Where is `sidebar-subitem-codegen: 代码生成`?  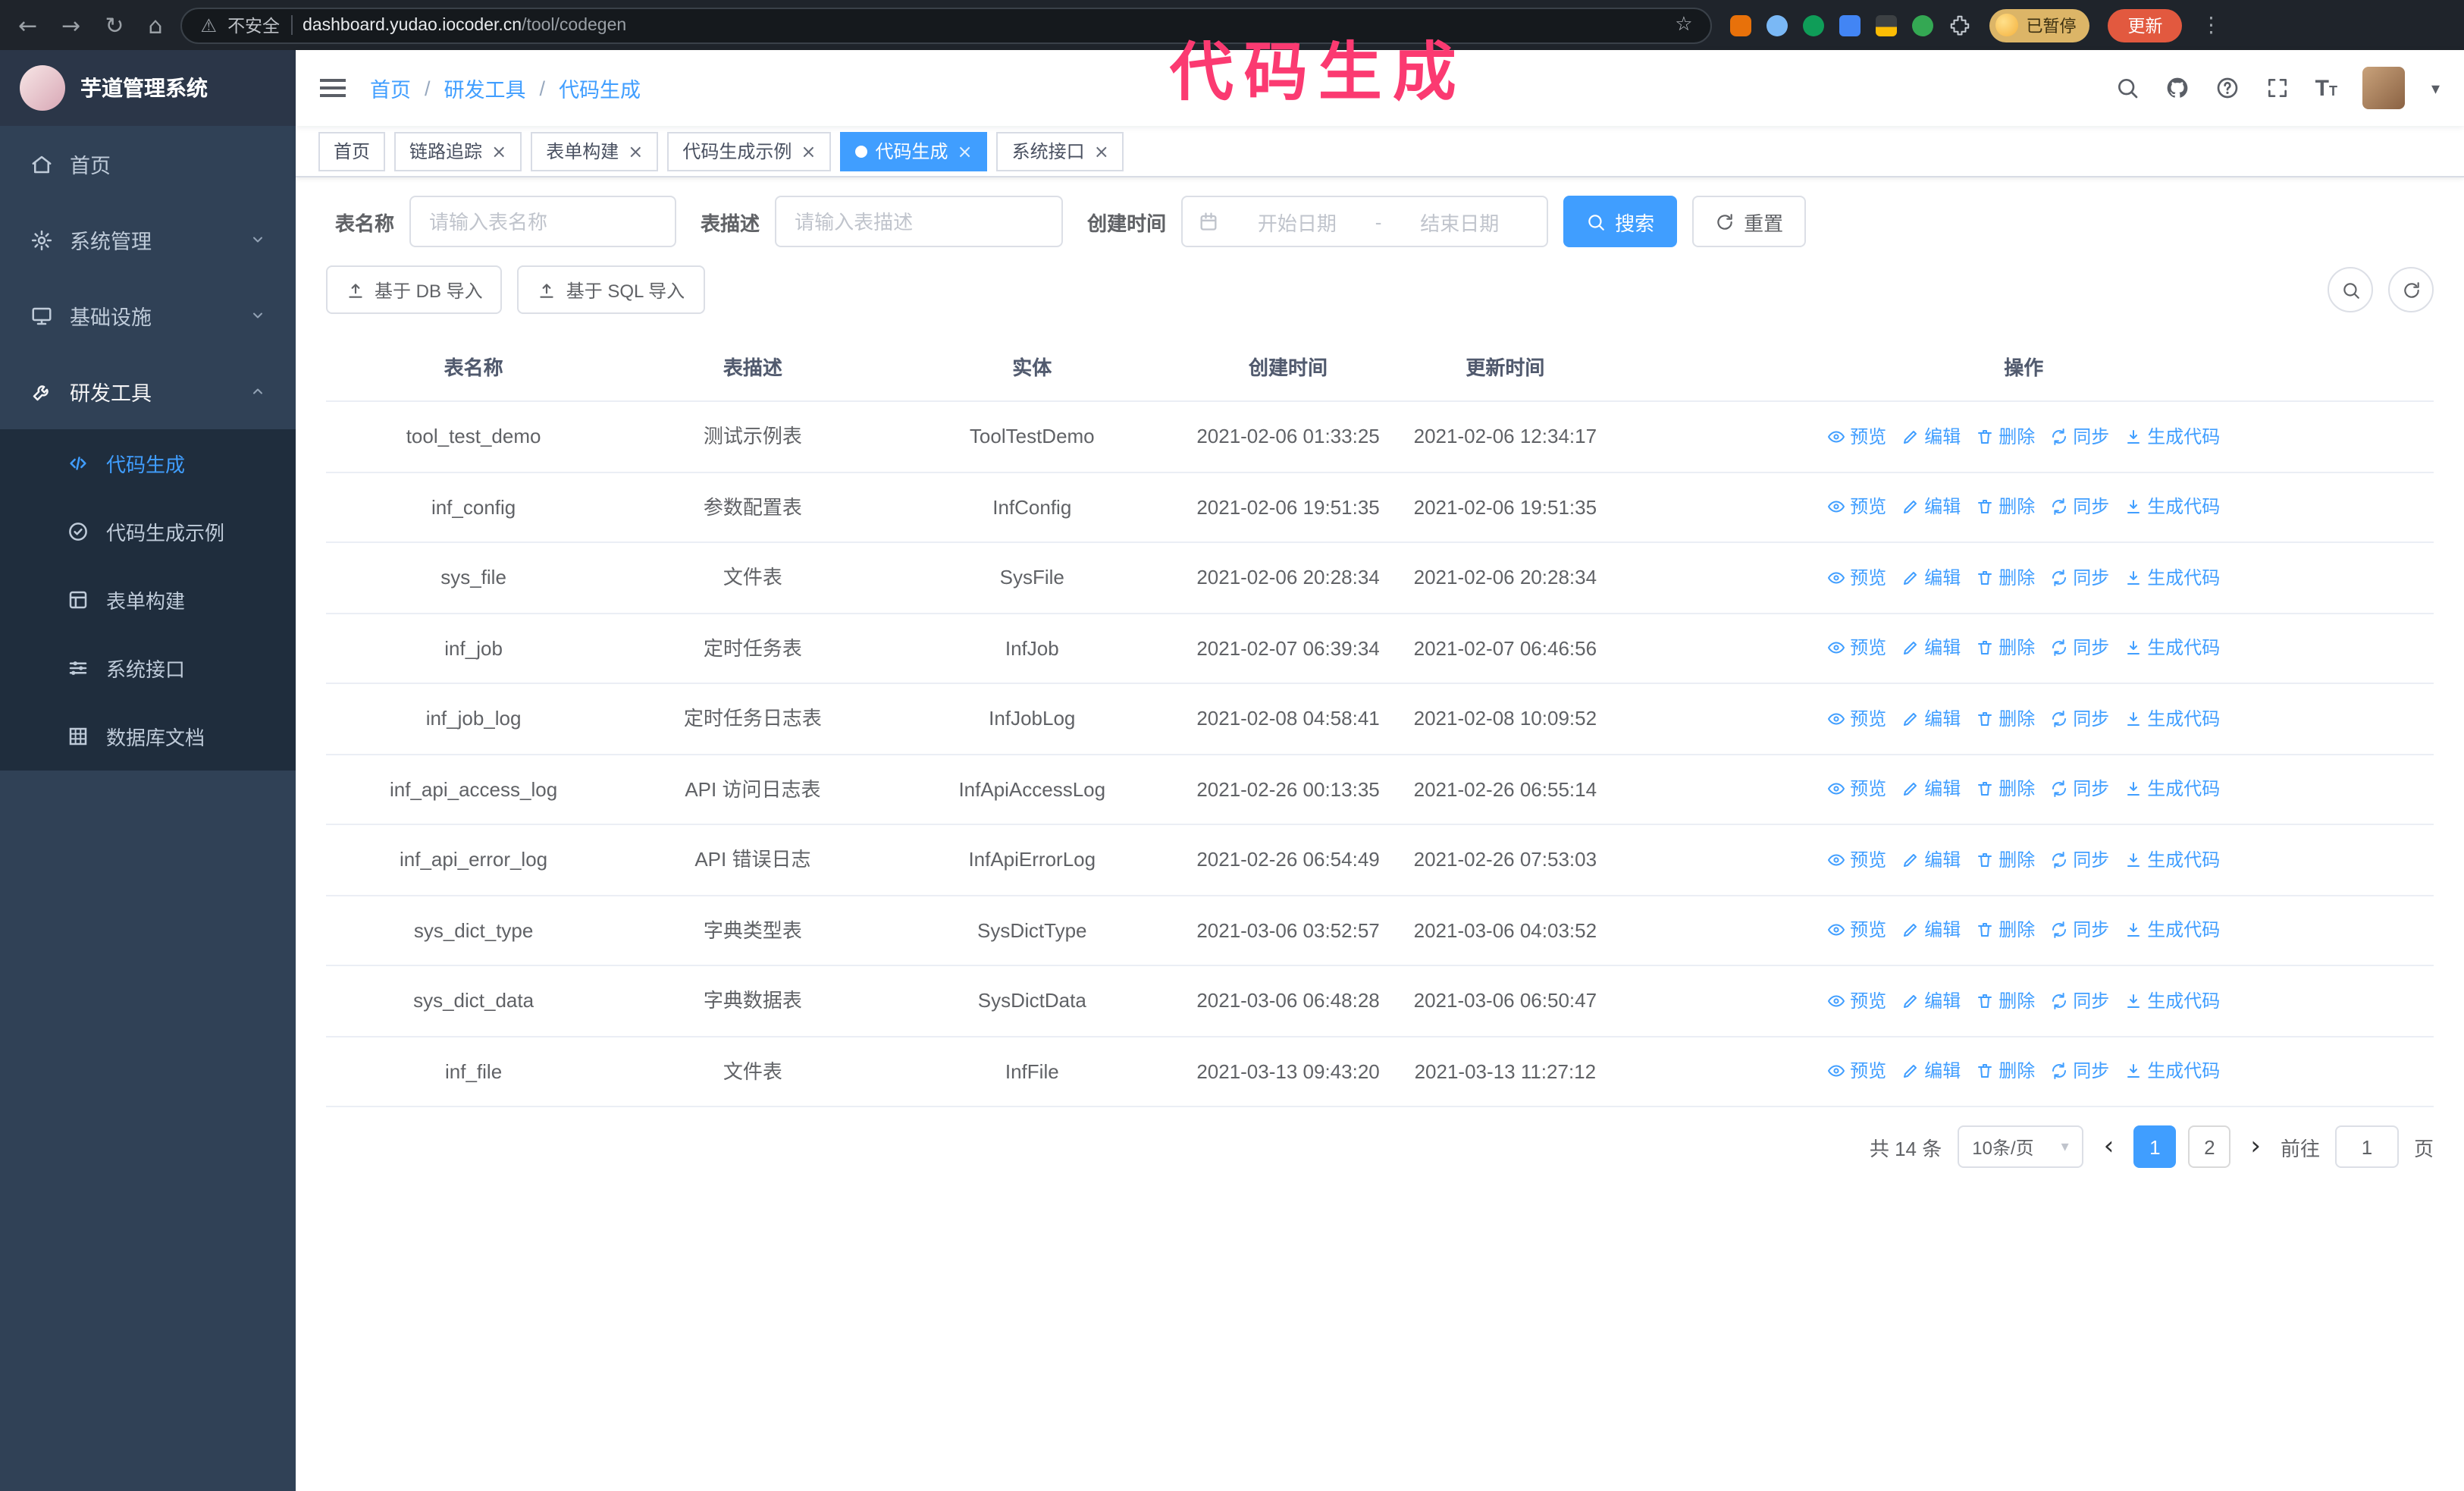 sidebar-subitem-codegen: 代码生成 is located at coordinates (148, 463).